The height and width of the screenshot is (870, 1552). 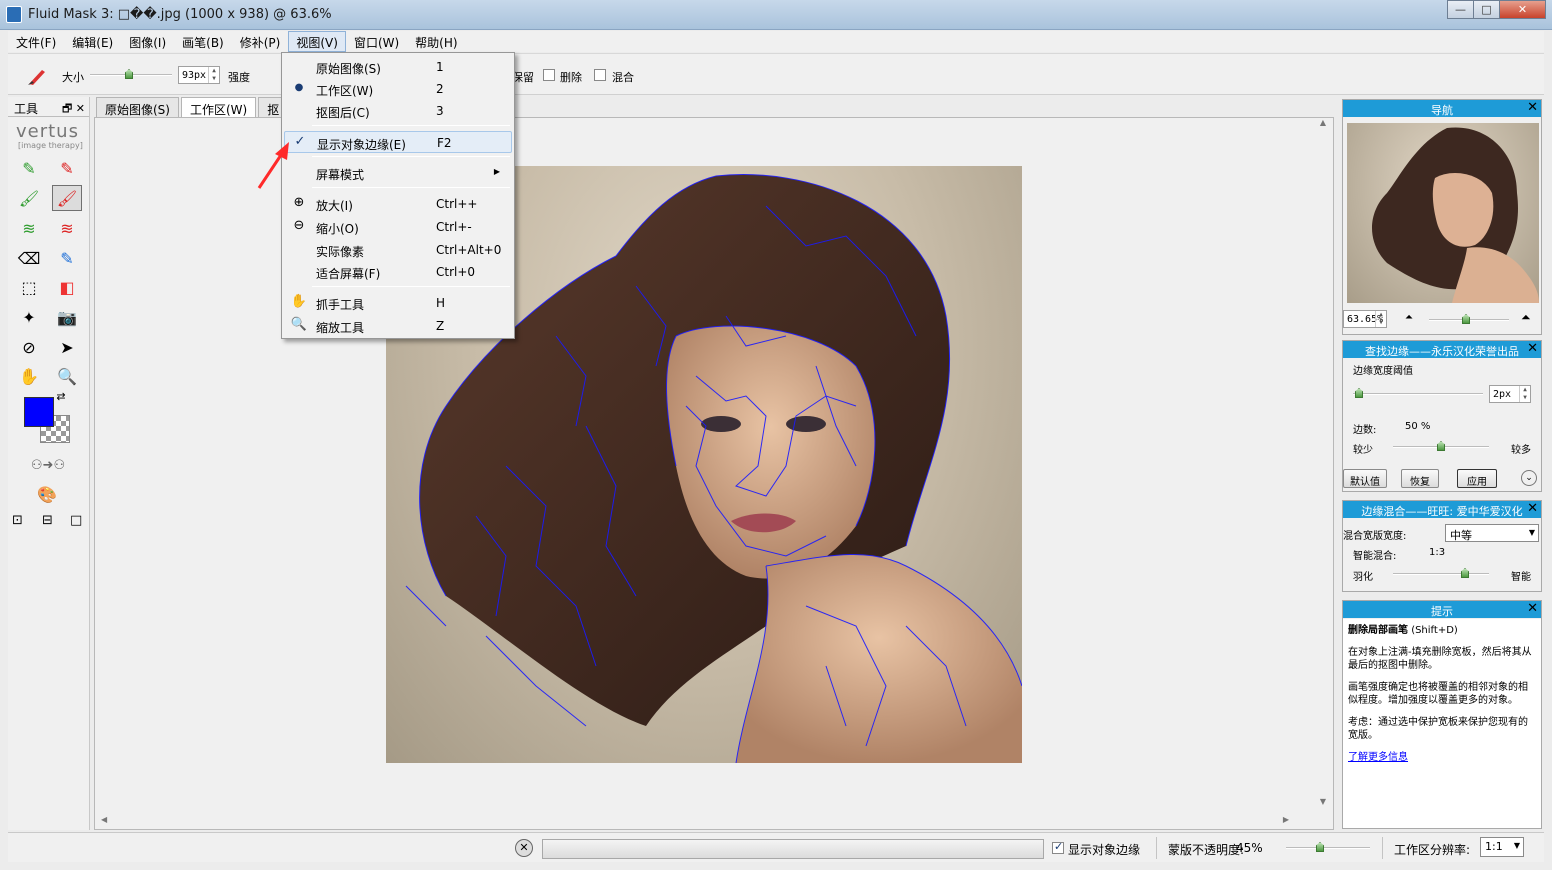 What do you see at coordinates (334, 206) in the screenshot?
I see `menu-item-label: 放大(I)` at bounding box center [334, 206].